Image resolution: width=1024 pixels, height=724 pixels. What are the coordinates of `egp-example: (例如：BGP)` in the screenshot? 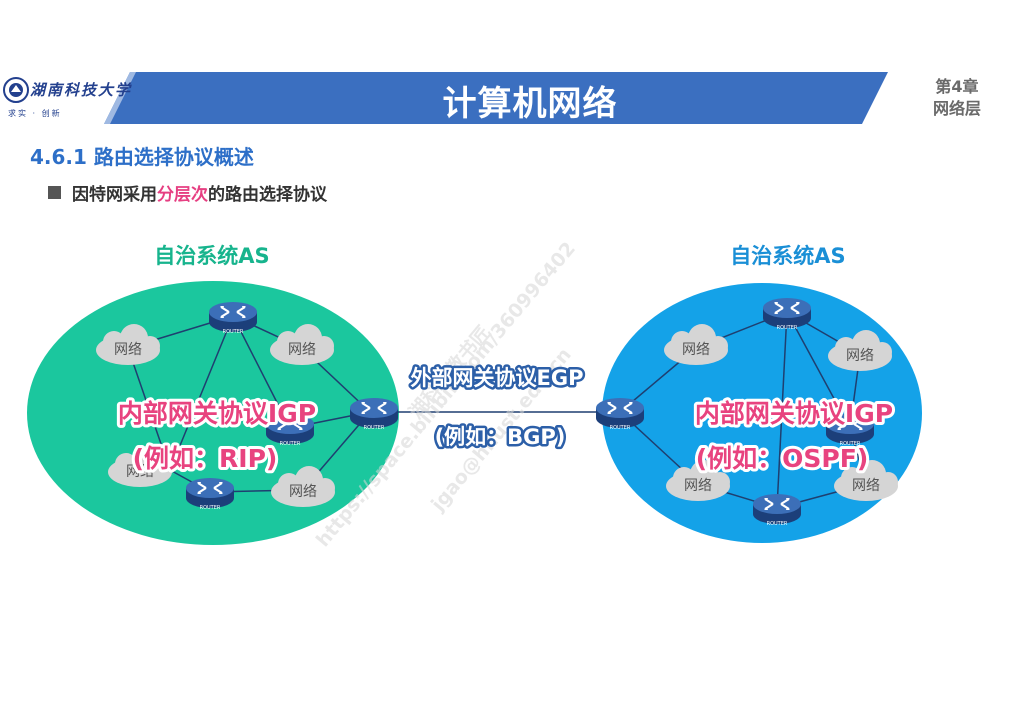 It's located at (500, 437).